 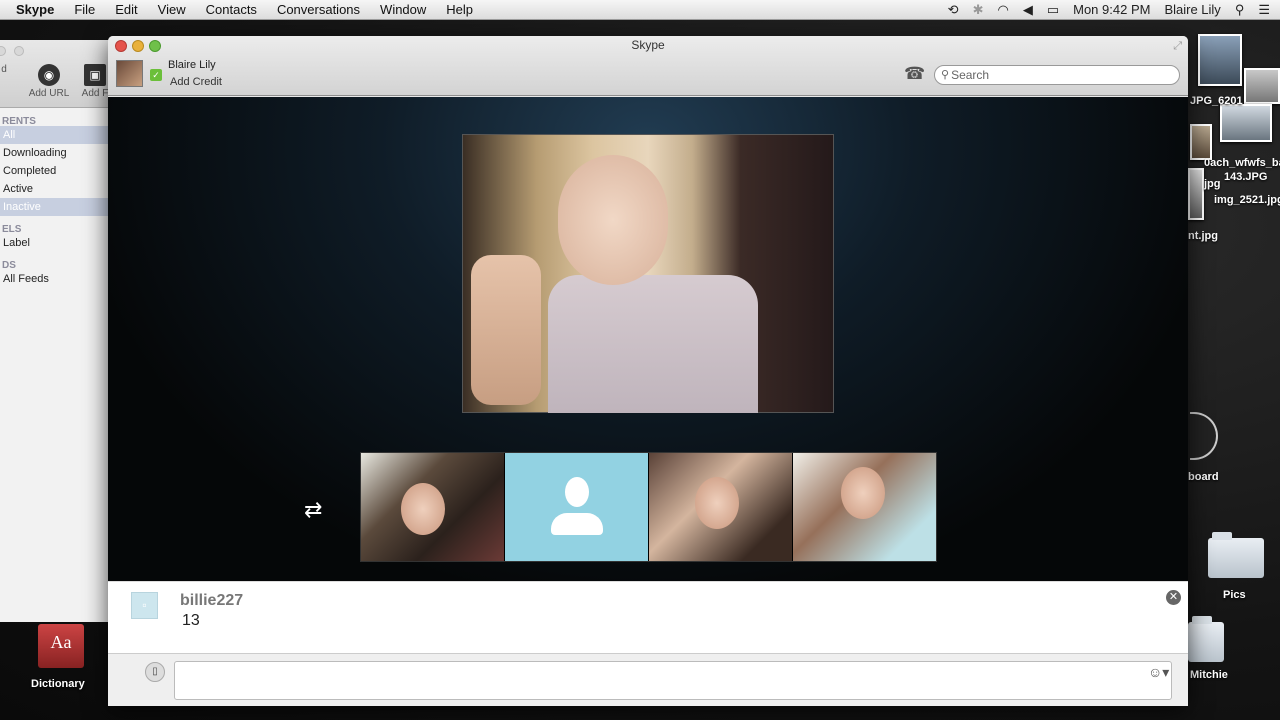 What do you see at coordinates (613, 220) in the screenshot?
I see `video-participant-face` at bounding box center [613, 220].